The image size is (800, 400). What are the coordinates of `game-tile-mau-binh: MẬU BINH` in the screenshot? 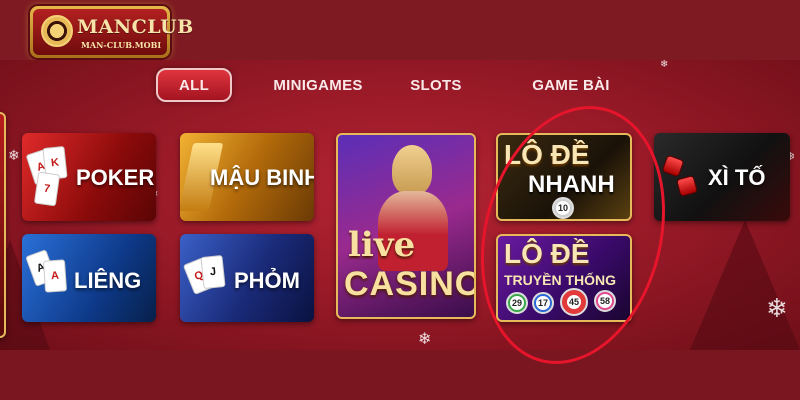 It's located at (247, 177).